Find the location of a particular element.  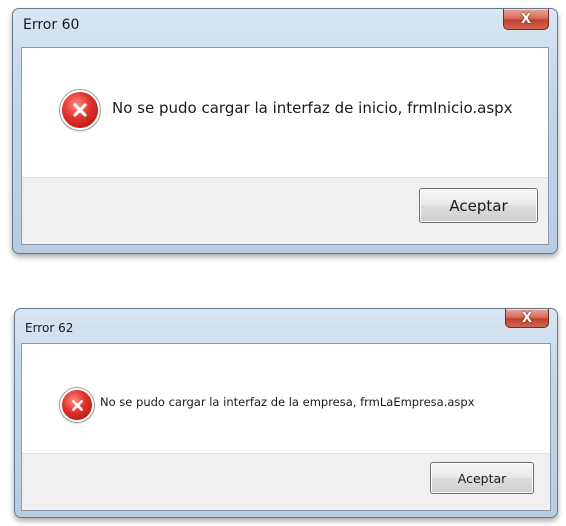

dialog-title: Error 62 is located at coordinates (49, 328).